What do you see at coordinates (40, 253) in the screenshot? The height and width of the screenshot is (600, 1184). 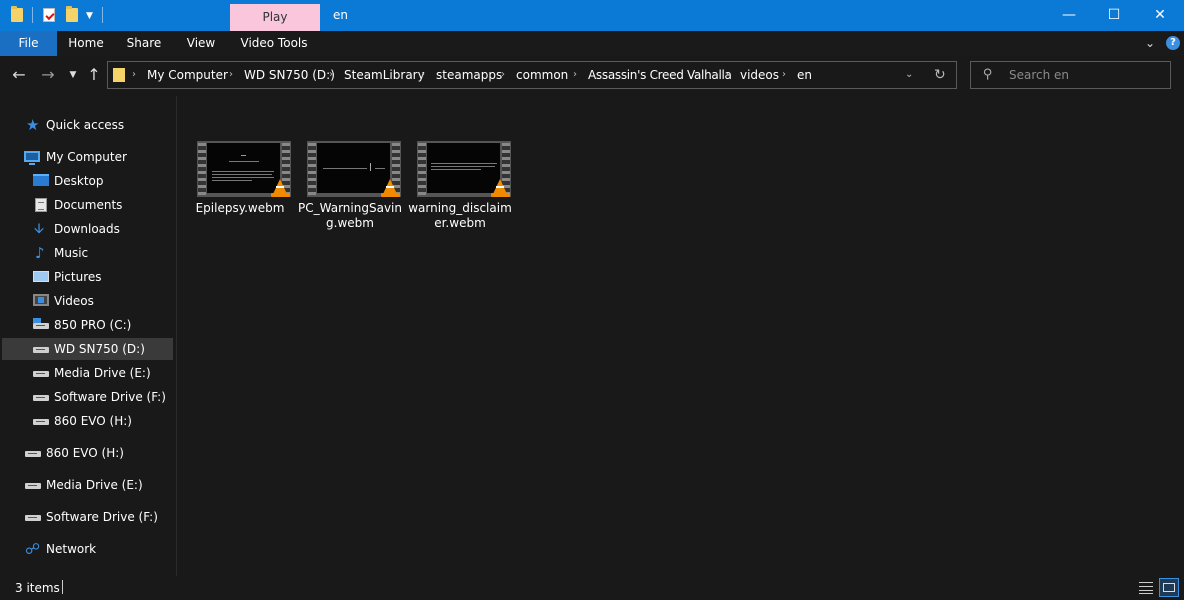 I see `music-note-icon: ♪` at bounding box center [40, 253].